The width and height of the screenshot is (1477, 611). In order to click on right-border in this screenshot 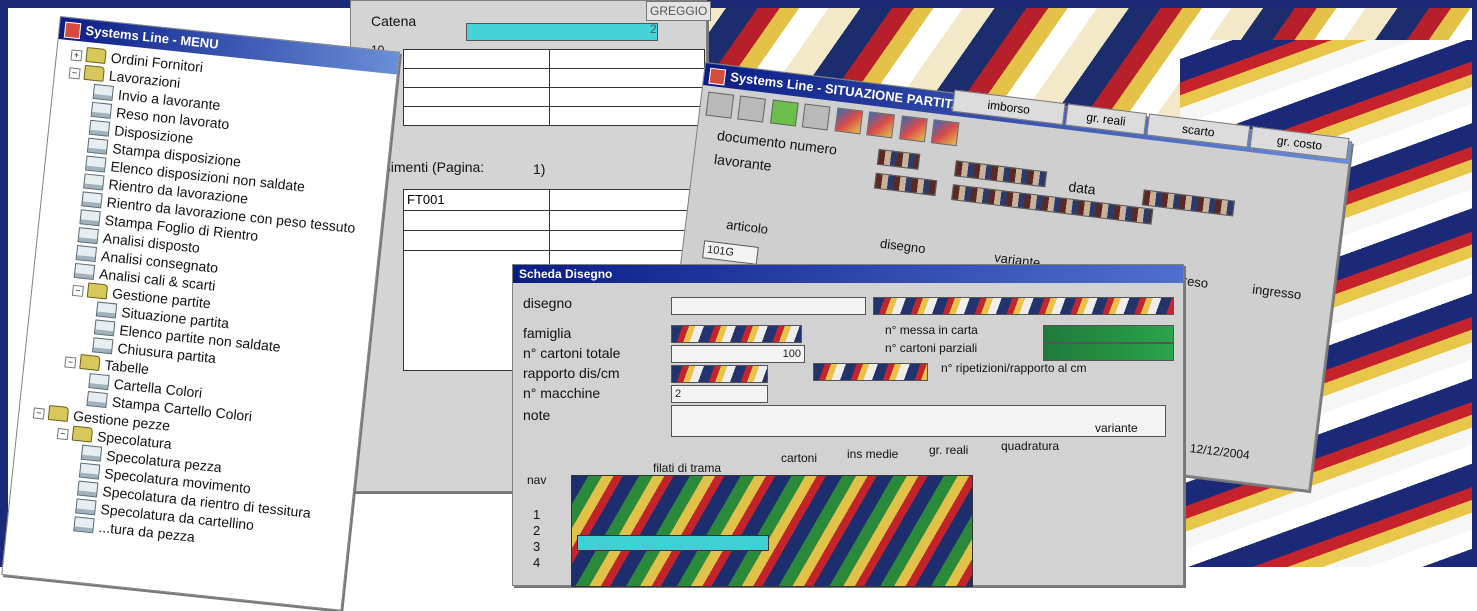, I will do `click(1474, 287)`.